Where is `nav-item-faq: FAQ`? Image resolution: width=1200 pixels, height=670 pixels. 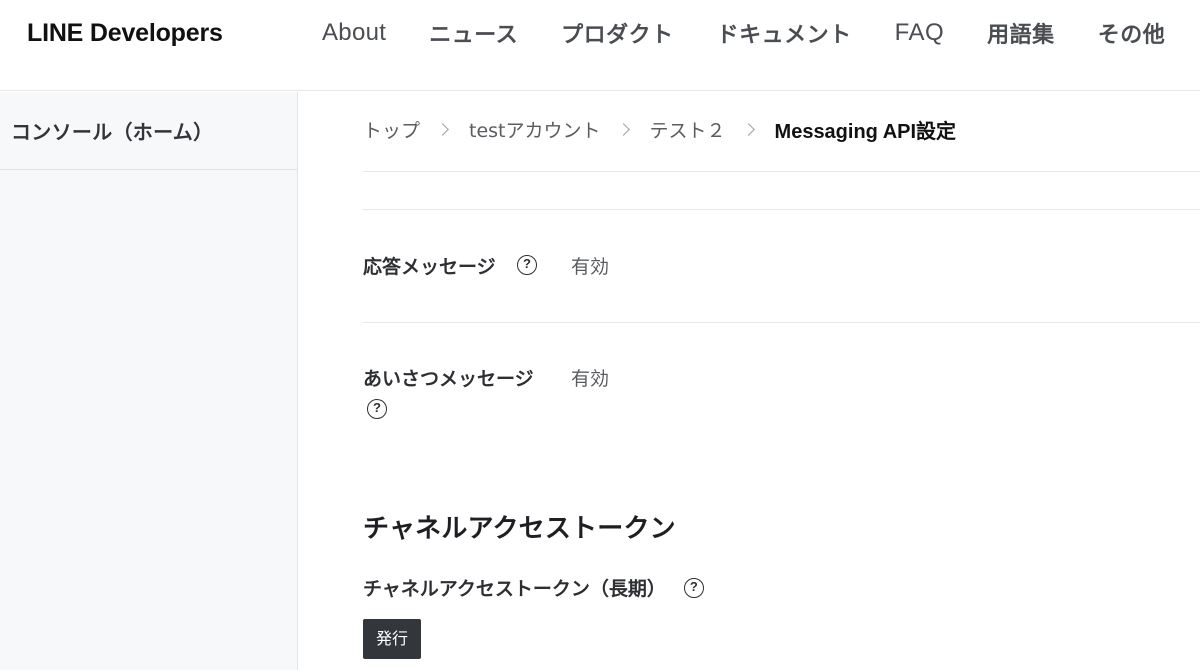
nav-item-faq: FAQ is located at coordinates (920, 33).